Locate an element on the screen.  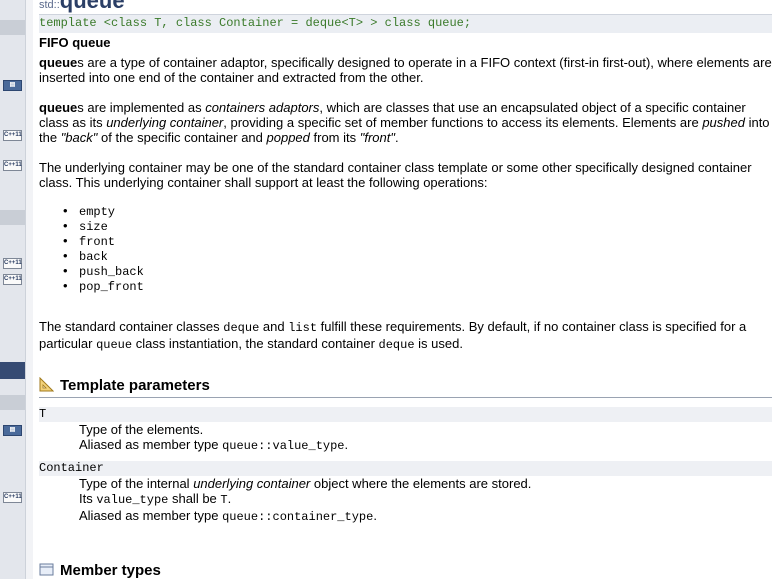
list-item: size is located at coordinates (103, 226).